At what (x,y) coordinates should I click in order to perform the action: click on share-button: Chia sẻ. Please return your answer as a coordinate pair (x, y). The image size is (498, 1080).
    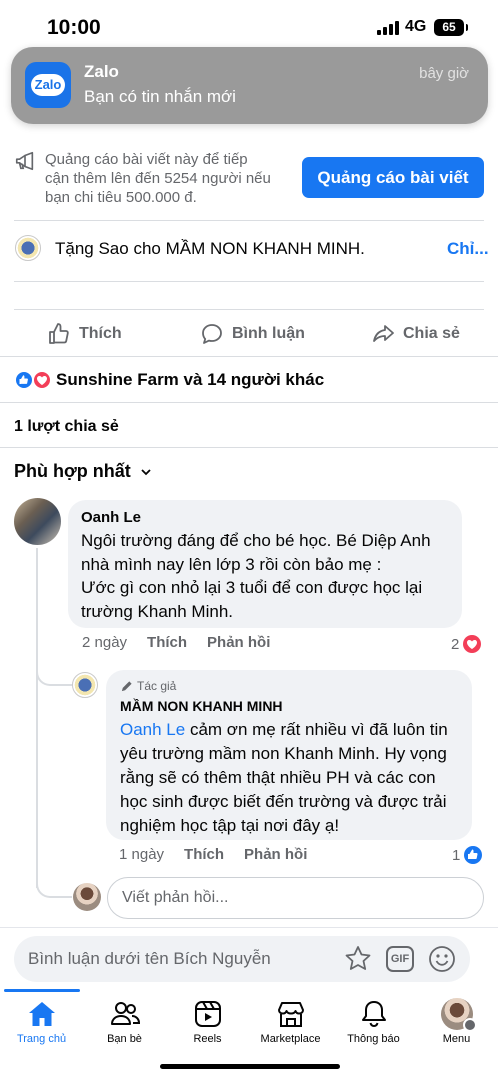
    Looking at the image, I should click on (415, 334).